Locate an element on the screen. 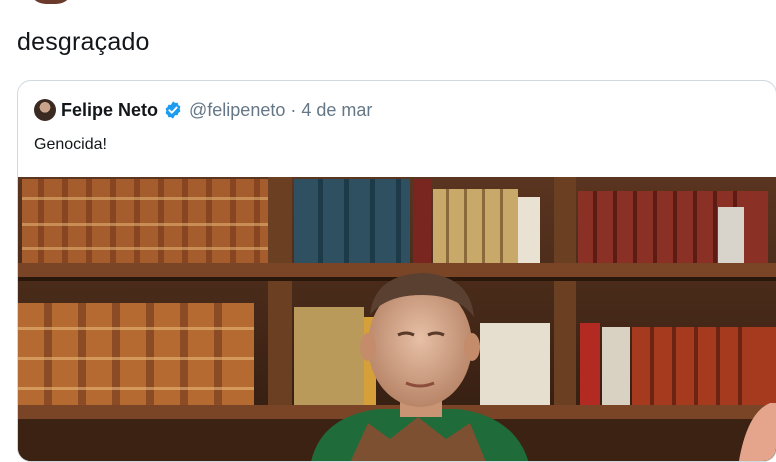 Image resolution: width=776 pixels, height=462 pixels. quoted-tweet-text: Genocida! is located at coordinates (70, 144).